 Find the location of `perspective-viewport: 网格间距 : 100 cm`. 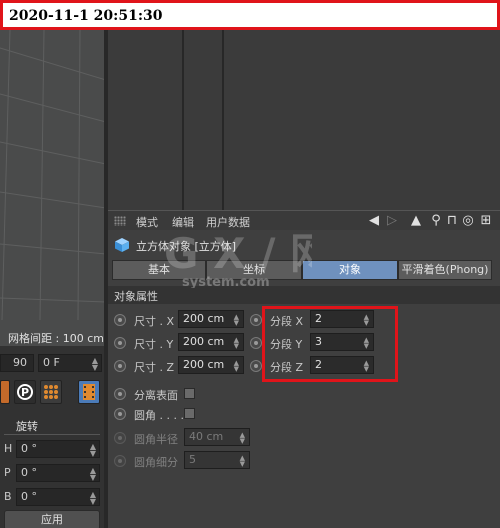

perspective-viewport: 网格间距 : 100 cm is located at coordinates (53, 188).